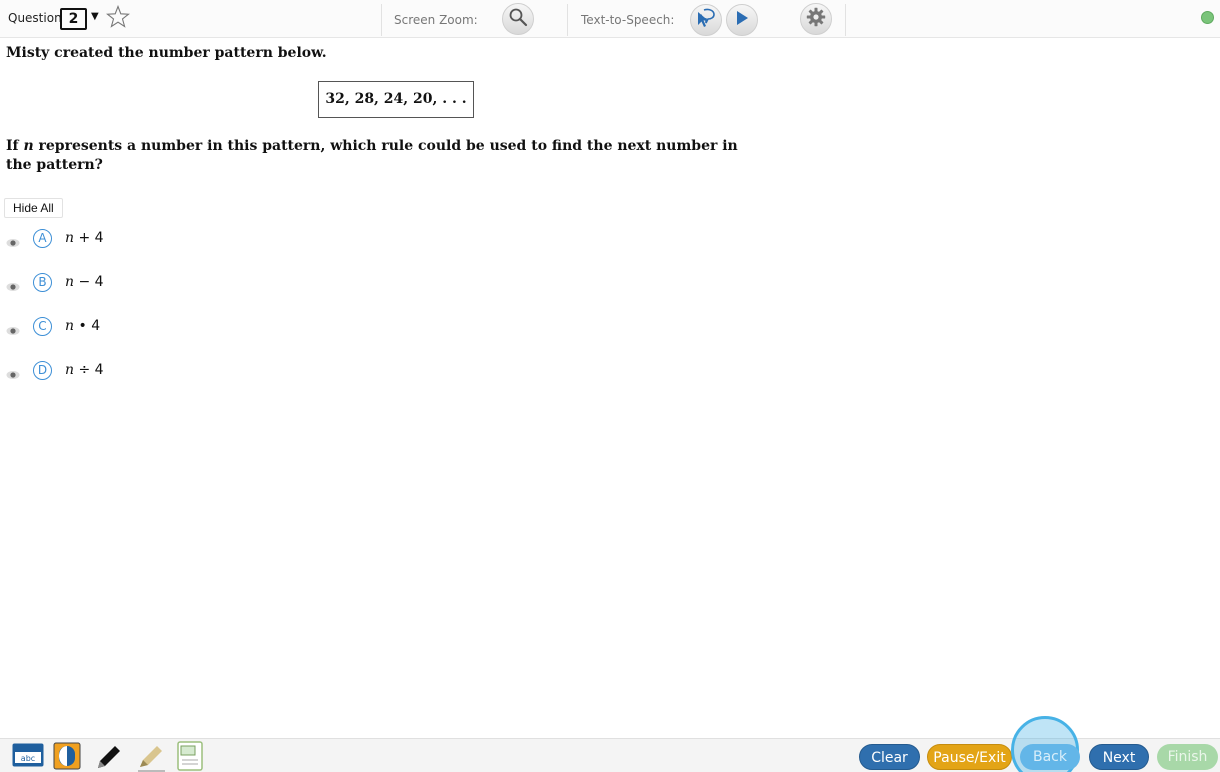  I want to click on hide-all-button: Hide All, so click(33, 208).